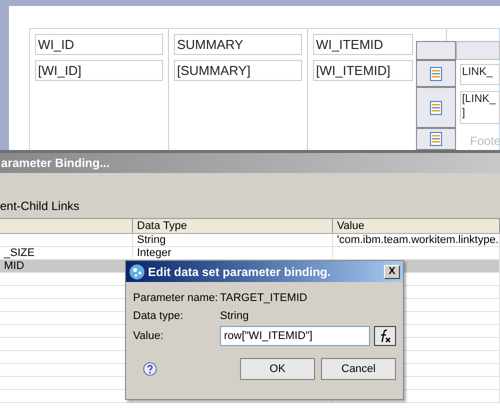 The height and width of the screenshot is (409, 500). Describe the element at coordinates (234, 316) in the screenshot. I see `field-value: String` at that location.